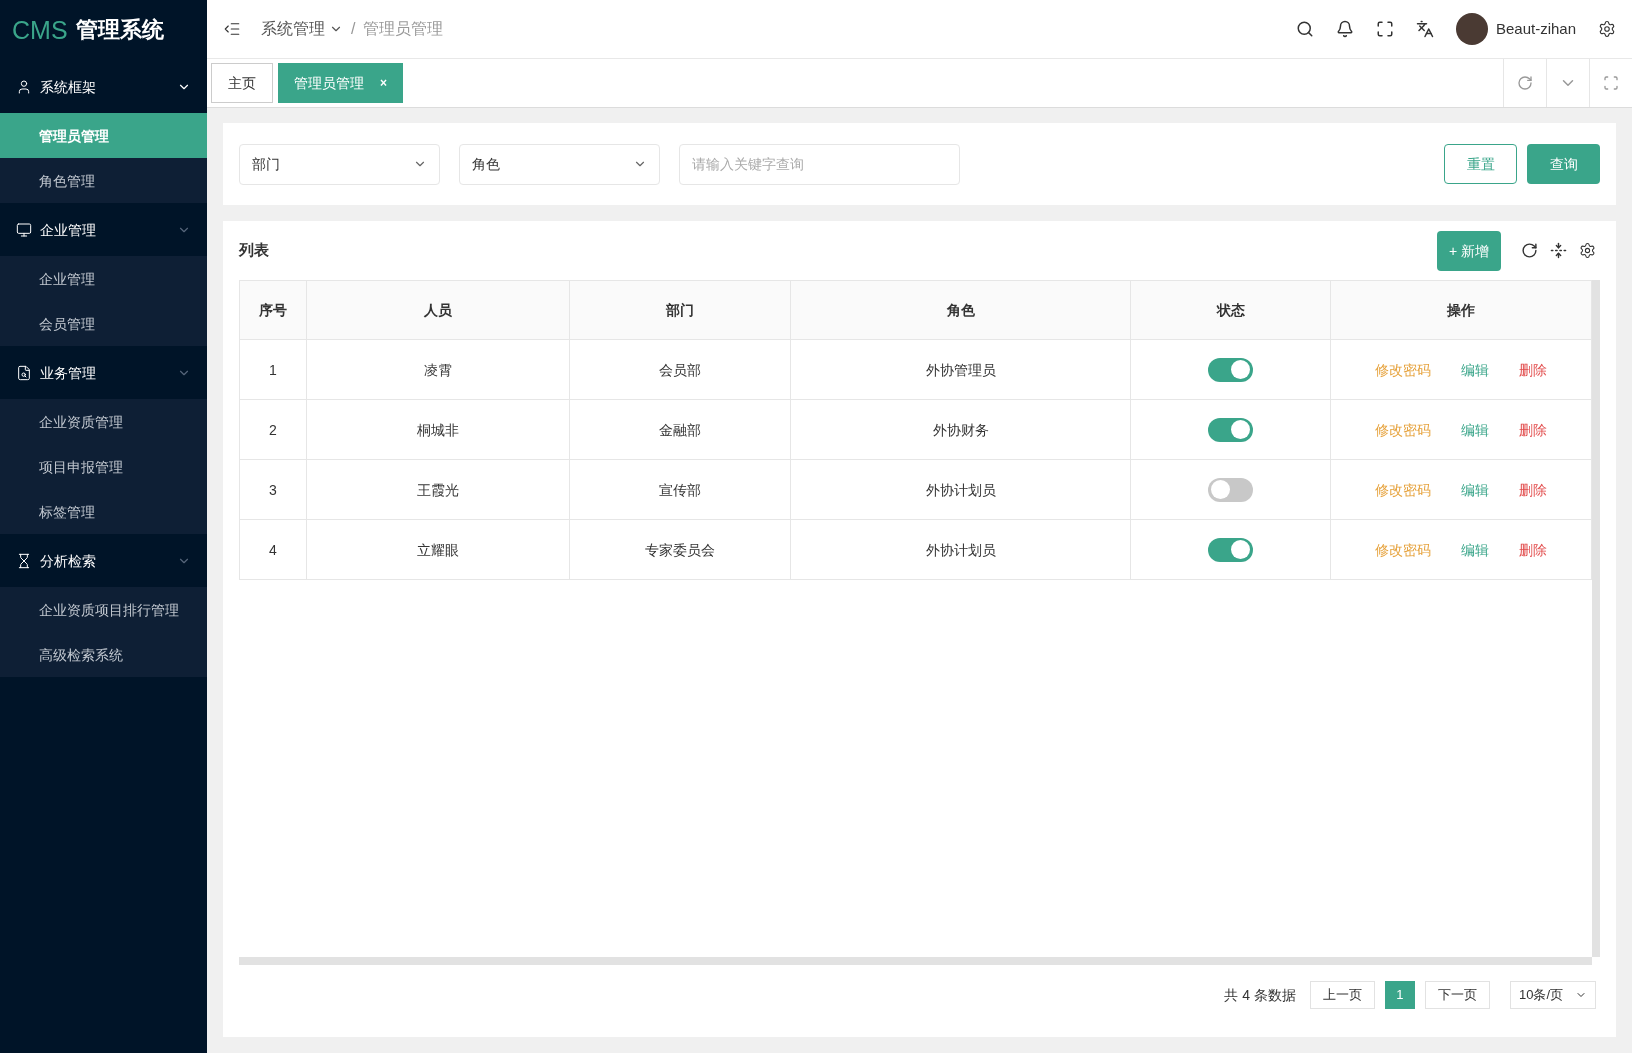  Describe the element at coordinates (232, 29) in the screenshot. I see `menu-icon` at that location.